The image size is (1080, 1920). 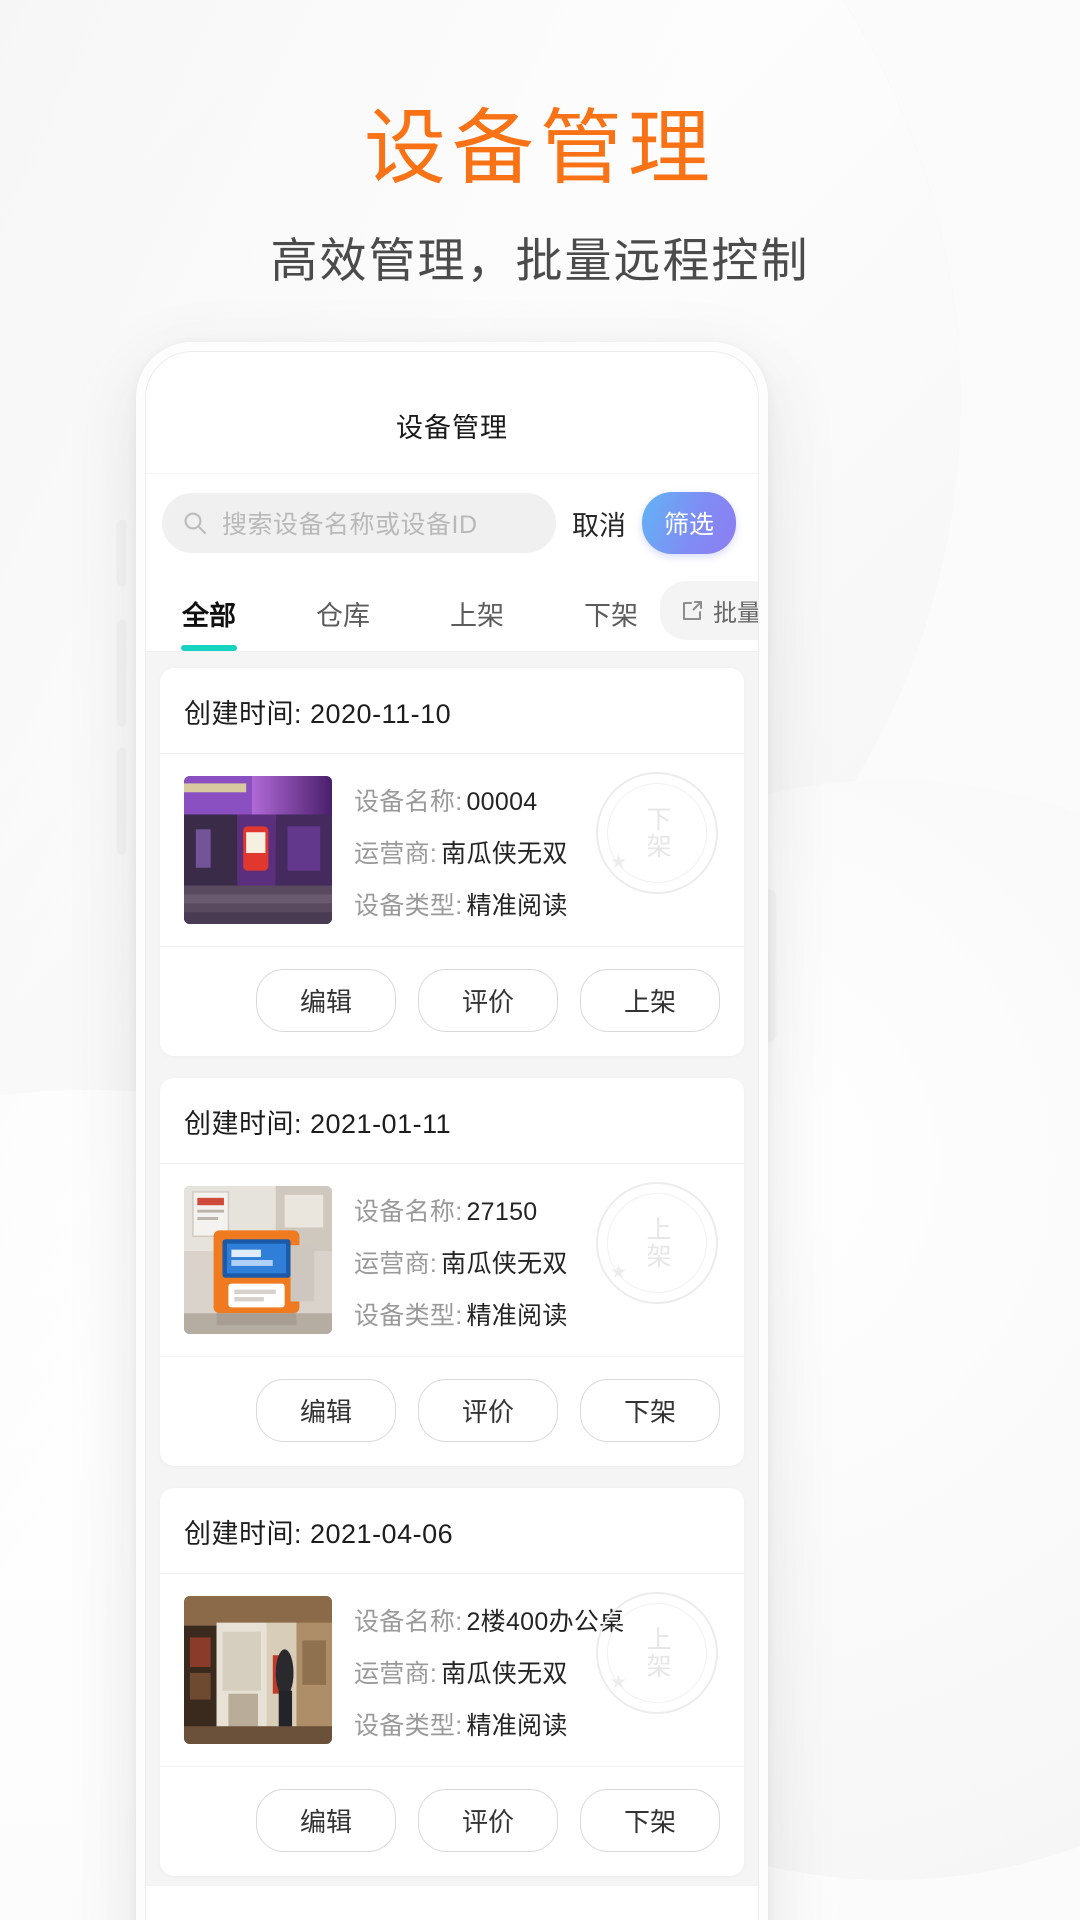 What do you see at coordinates (121, 800) in the screenshot?
I see `phone-volume-down-button` at bounding box center [121, 800].